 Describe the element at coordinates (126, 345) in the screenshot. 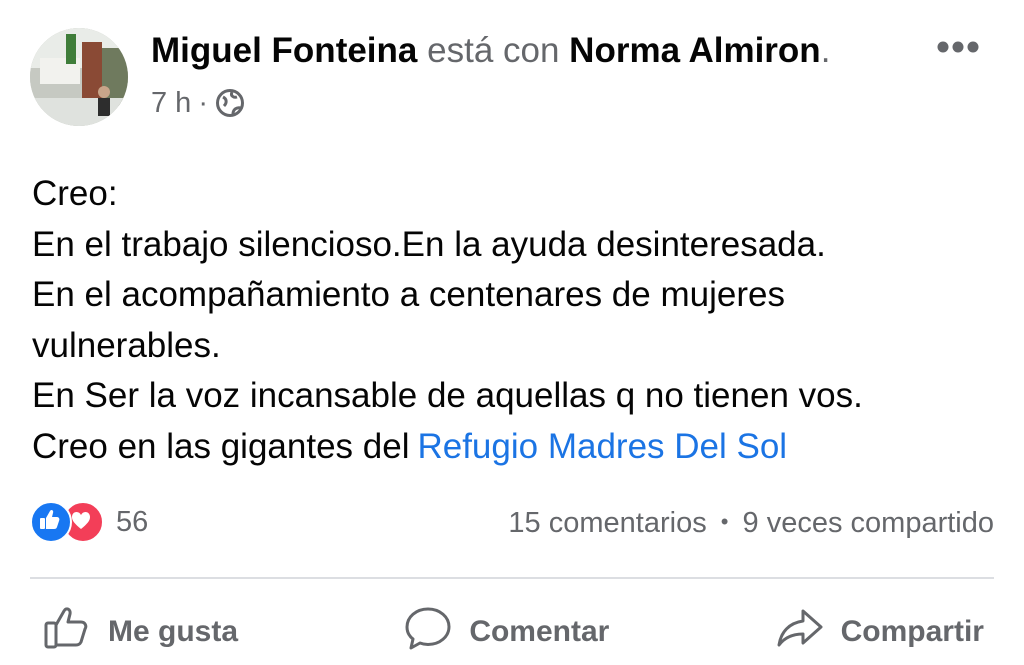

I see `post-line-4: vulnerables.` at that location.